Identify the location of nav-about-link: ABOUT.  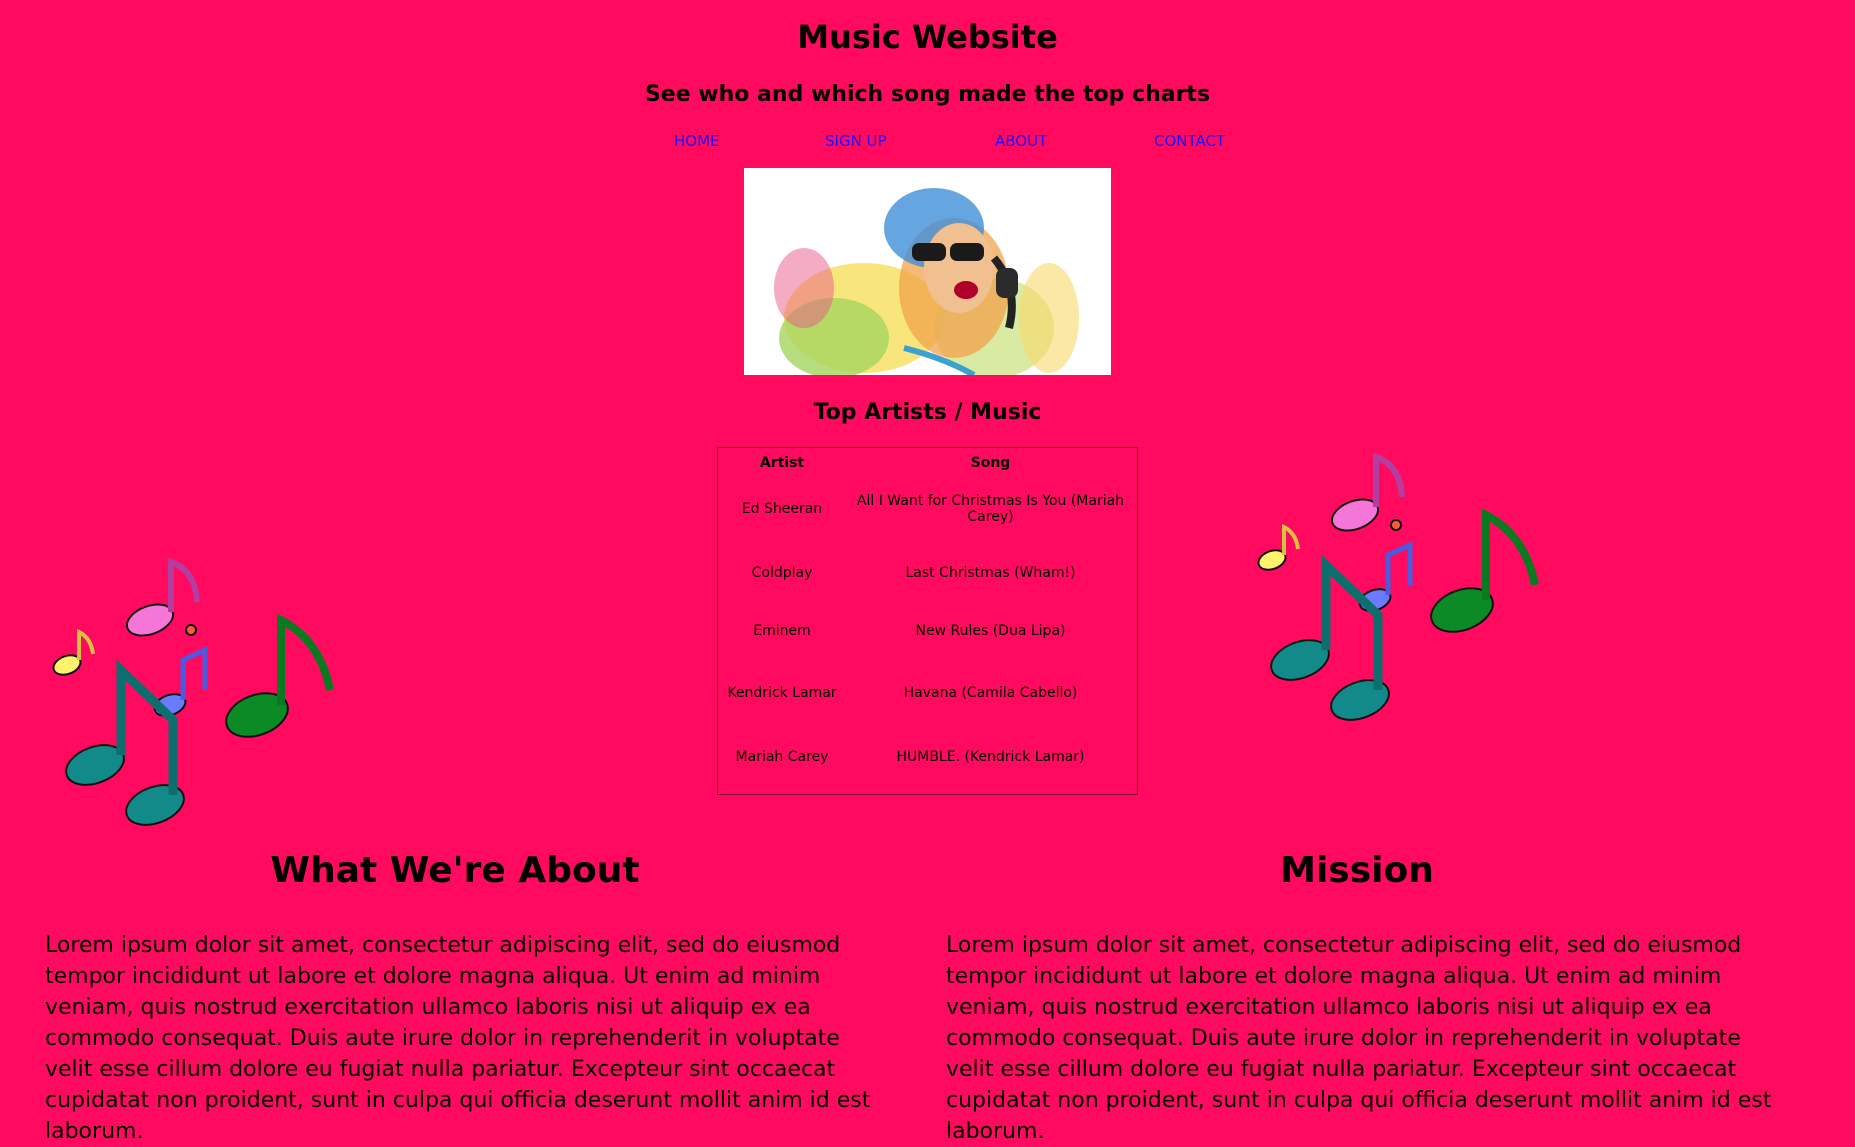
(1021, 141).